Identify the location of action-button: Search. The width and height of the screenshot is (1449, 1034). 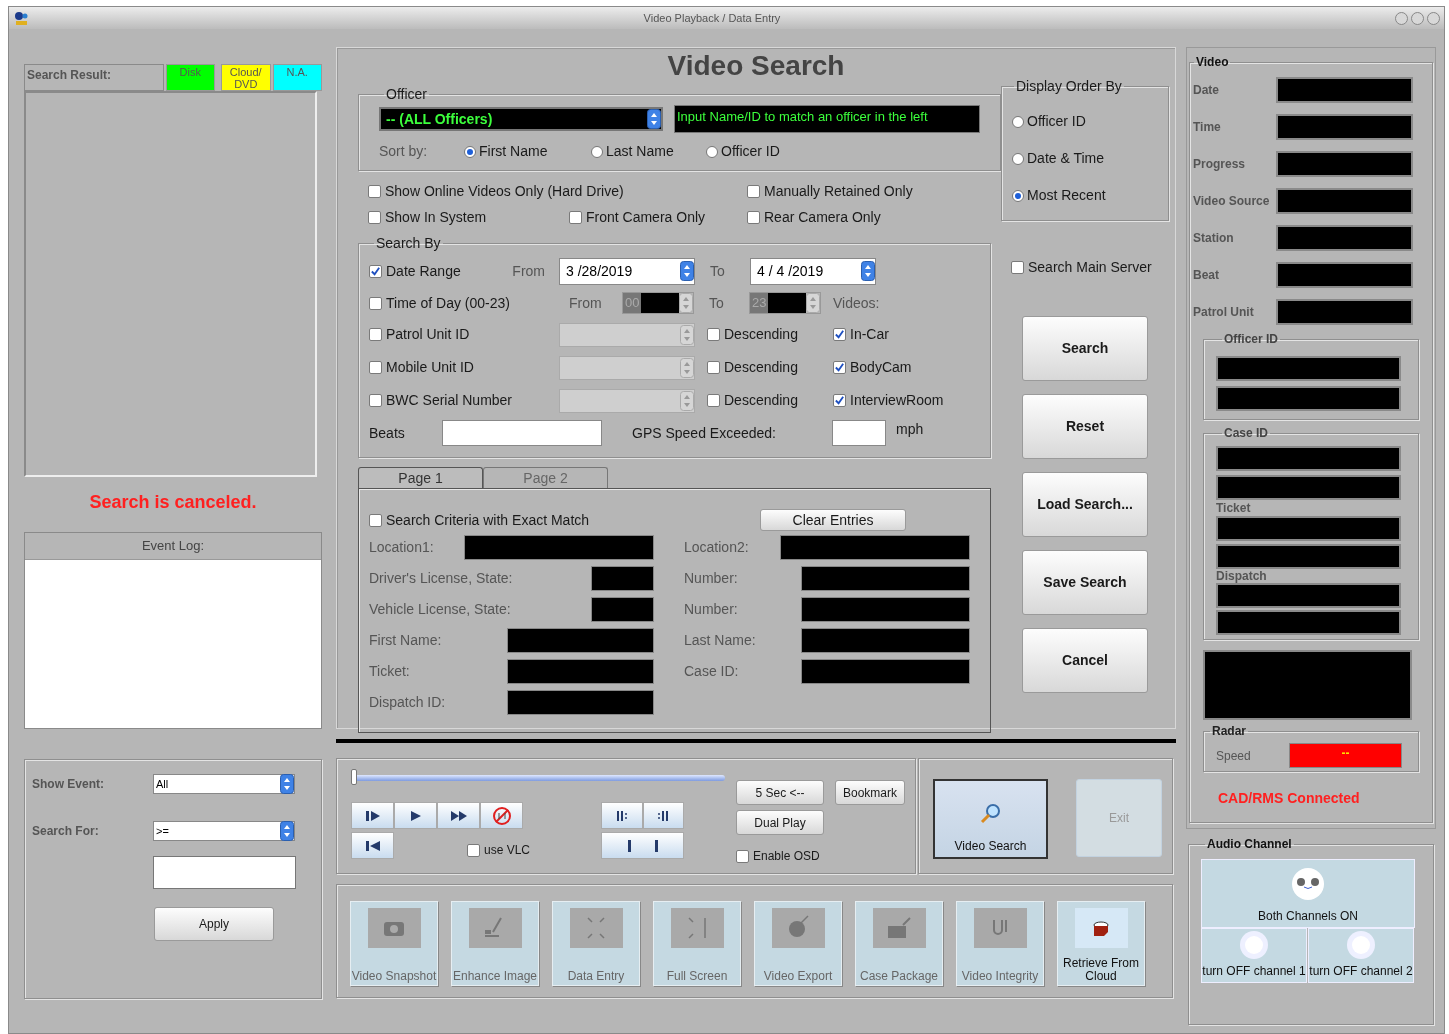
(1085, 348).